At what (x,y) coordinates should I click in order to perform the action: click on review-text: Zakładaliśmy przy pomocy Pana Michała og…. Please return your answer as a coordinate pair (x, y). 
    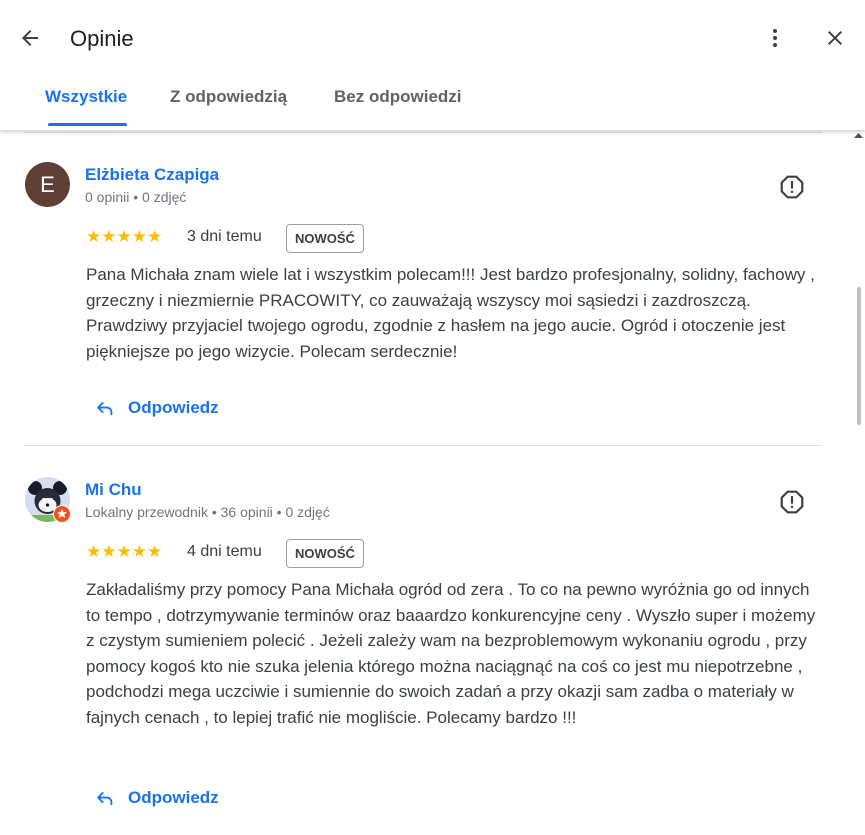
    Looking at the image, I should click on (451, 653).